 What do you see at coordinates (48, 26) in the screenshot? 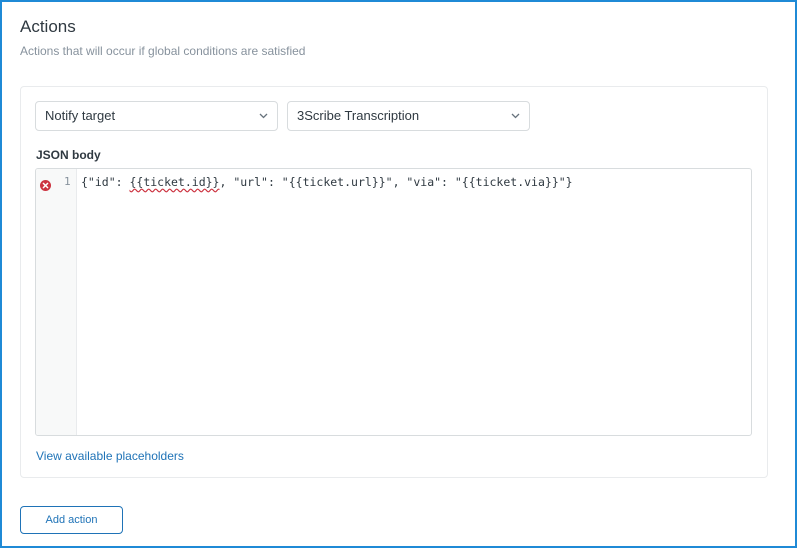
I see `section-title: Actions` at bounding box center [48, 26].